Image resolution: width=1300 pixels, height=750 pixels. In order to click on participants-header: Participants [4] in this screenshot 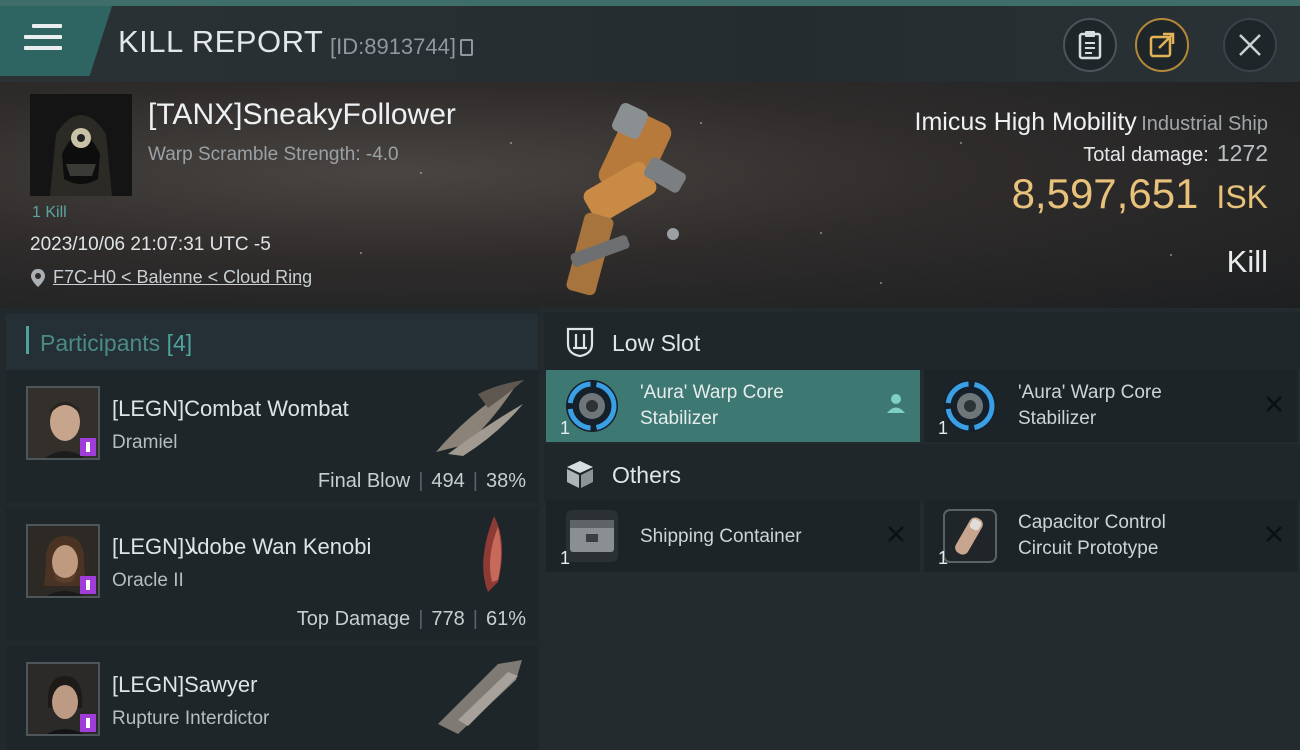, I will do `click(272, 342)`.